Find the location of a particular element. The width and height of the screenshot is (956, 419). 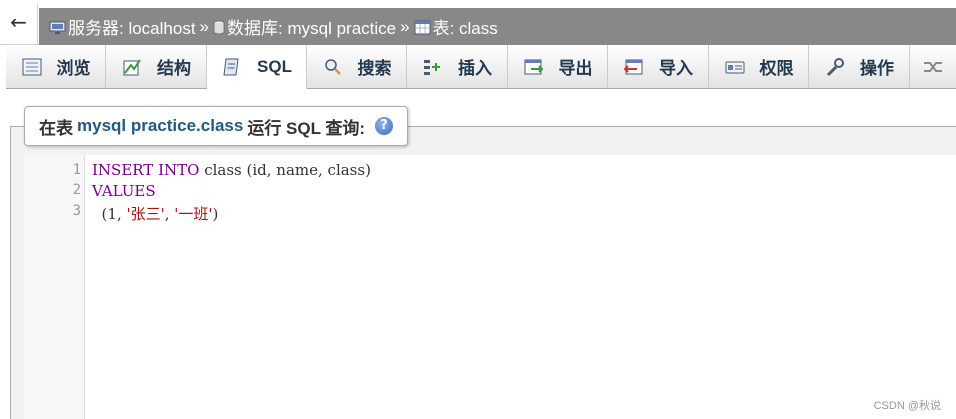

breadcrumb-server: 服务器: localhost is located at coordinates (122, 26).